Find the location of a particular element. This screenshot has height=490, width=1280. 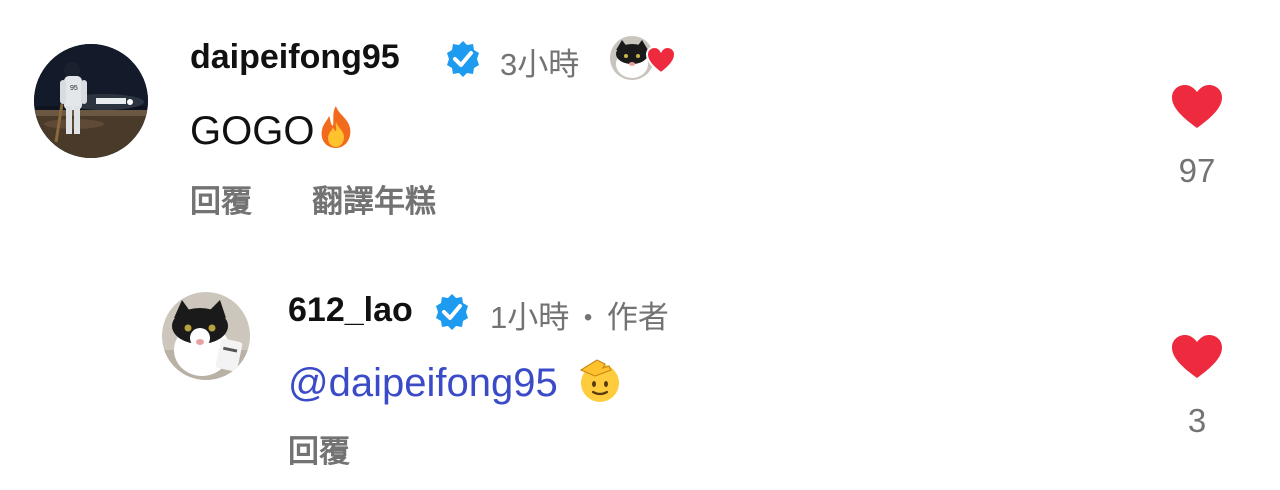

mention-at-symbol: @ is located at coordinates (308, 383).